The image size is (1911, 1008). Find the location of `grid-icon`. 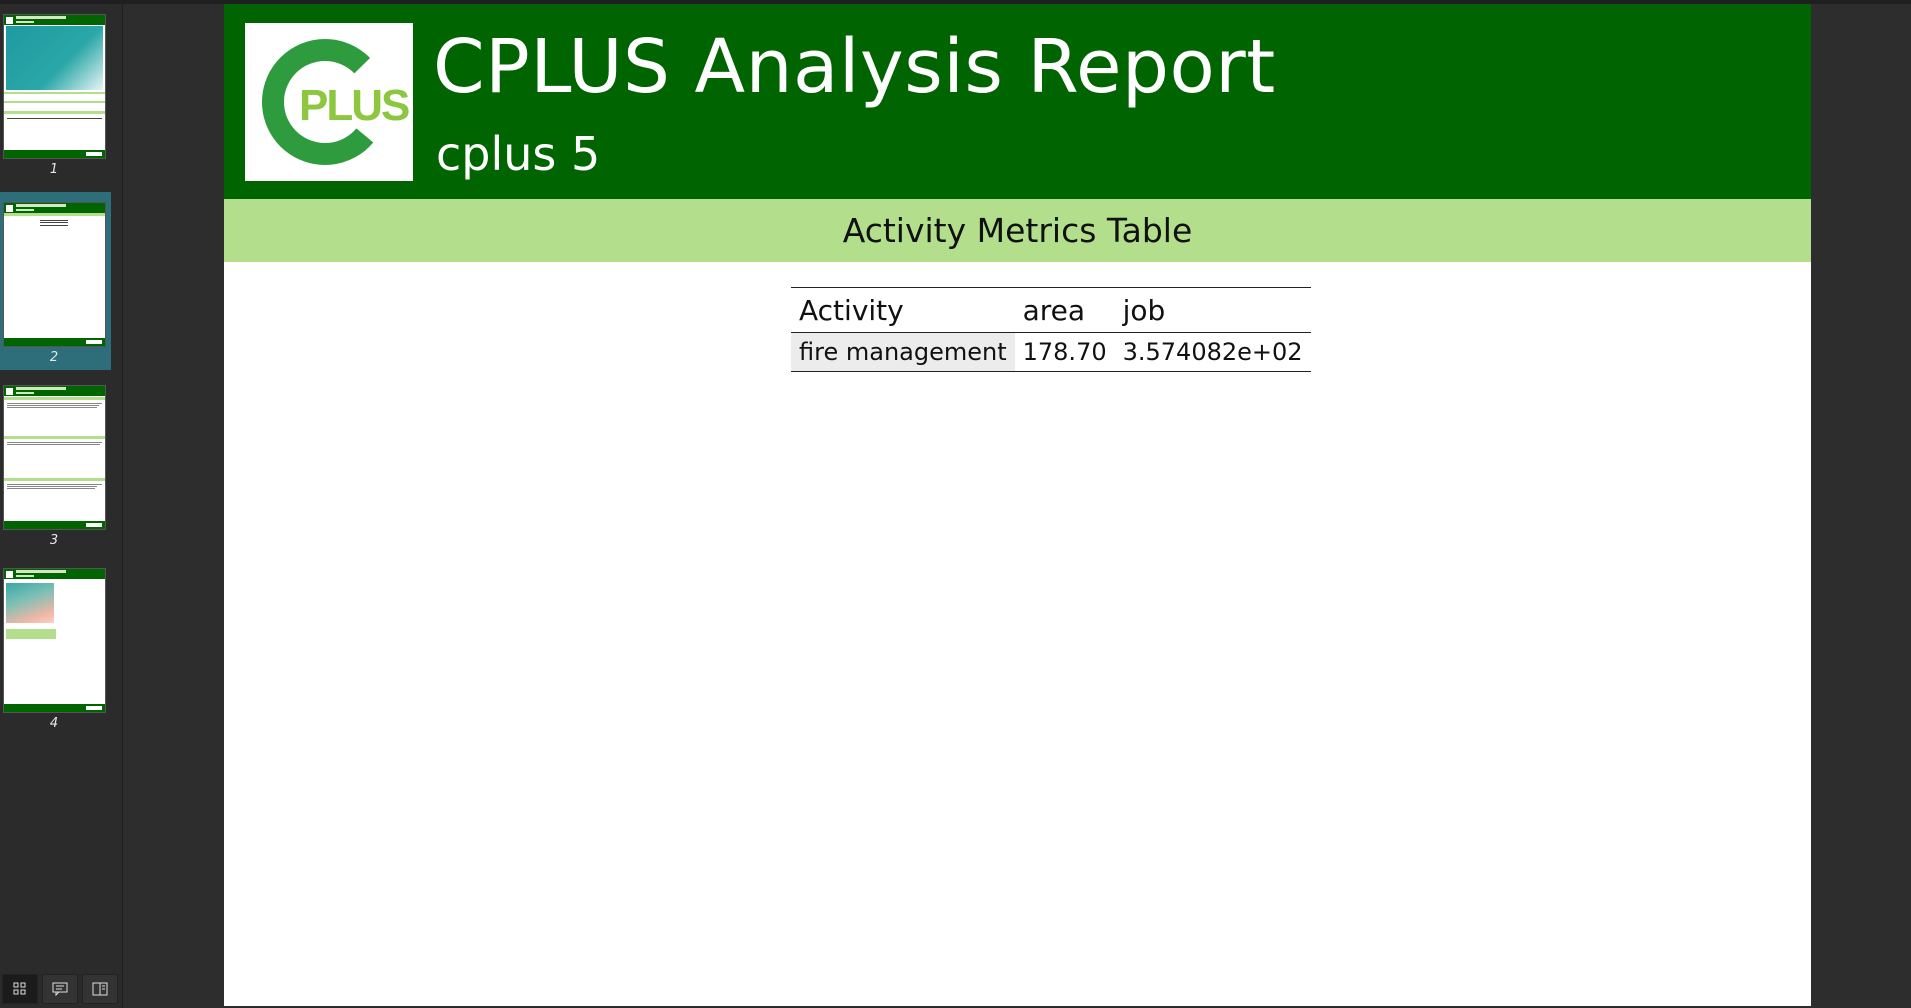

grid-icon is located at coordinates (20, 989).